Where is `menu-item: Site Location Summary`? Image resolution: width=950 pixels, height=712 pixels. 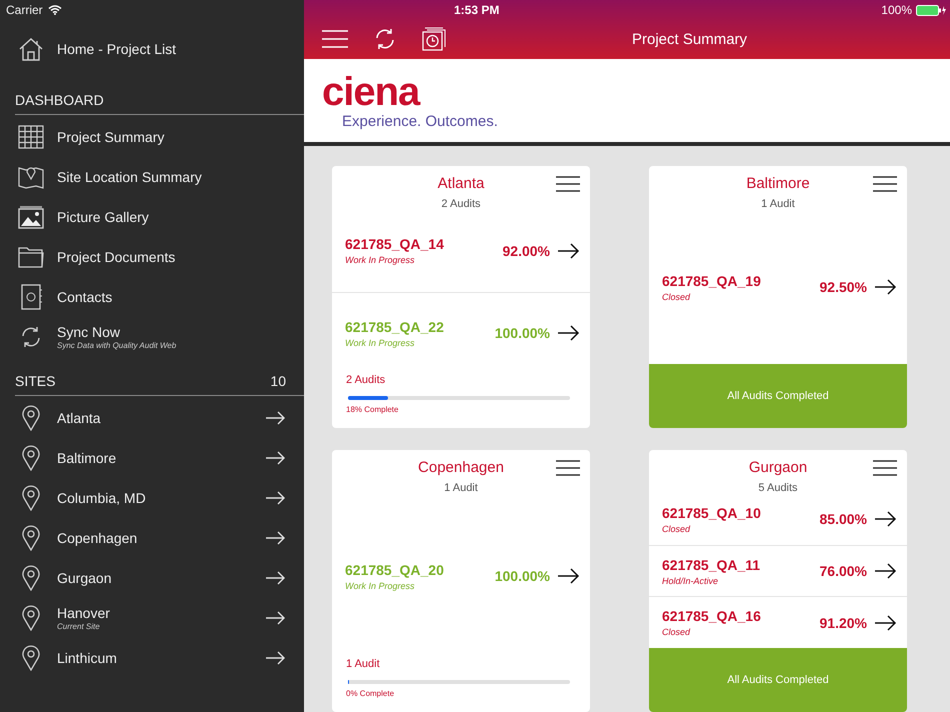
menu-item: Site Location Summary is located at coordinates (152, 177).